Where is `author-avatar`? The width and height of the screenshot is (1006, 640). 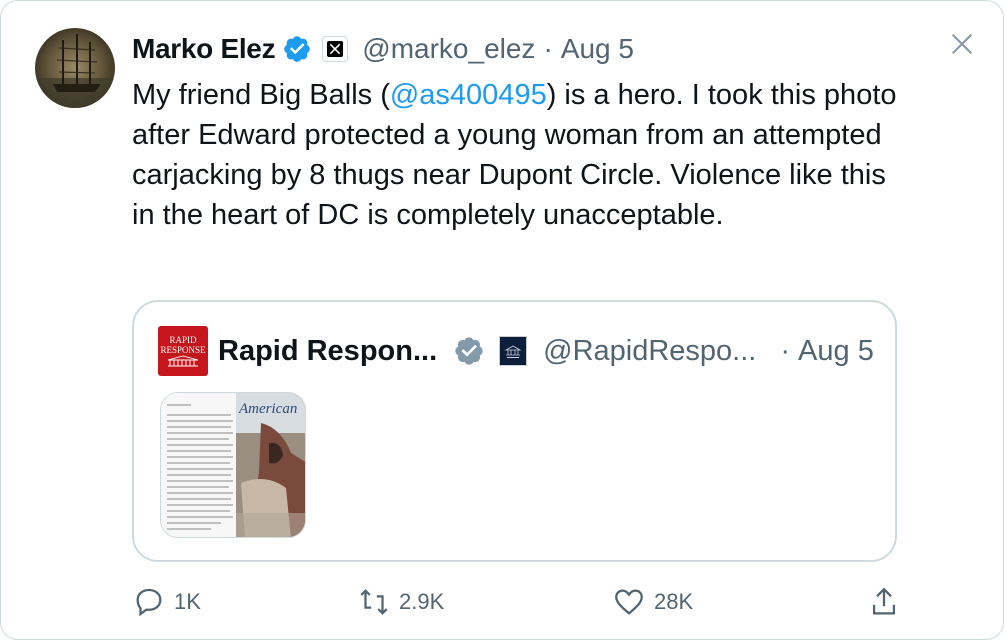
author-avatar is located at coordinates (75, 68).